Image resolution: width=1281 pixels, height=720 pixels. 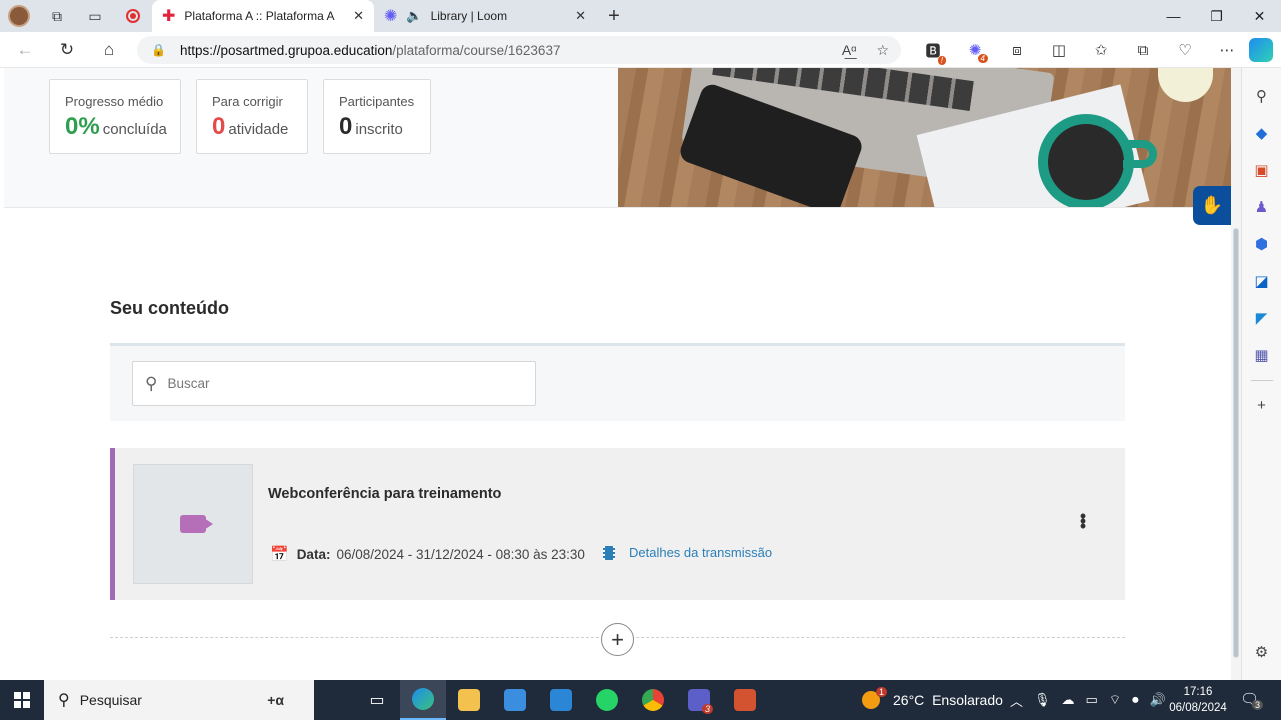 I want to click on favorite-star-icon: ☆, so click(x=882, y=50).